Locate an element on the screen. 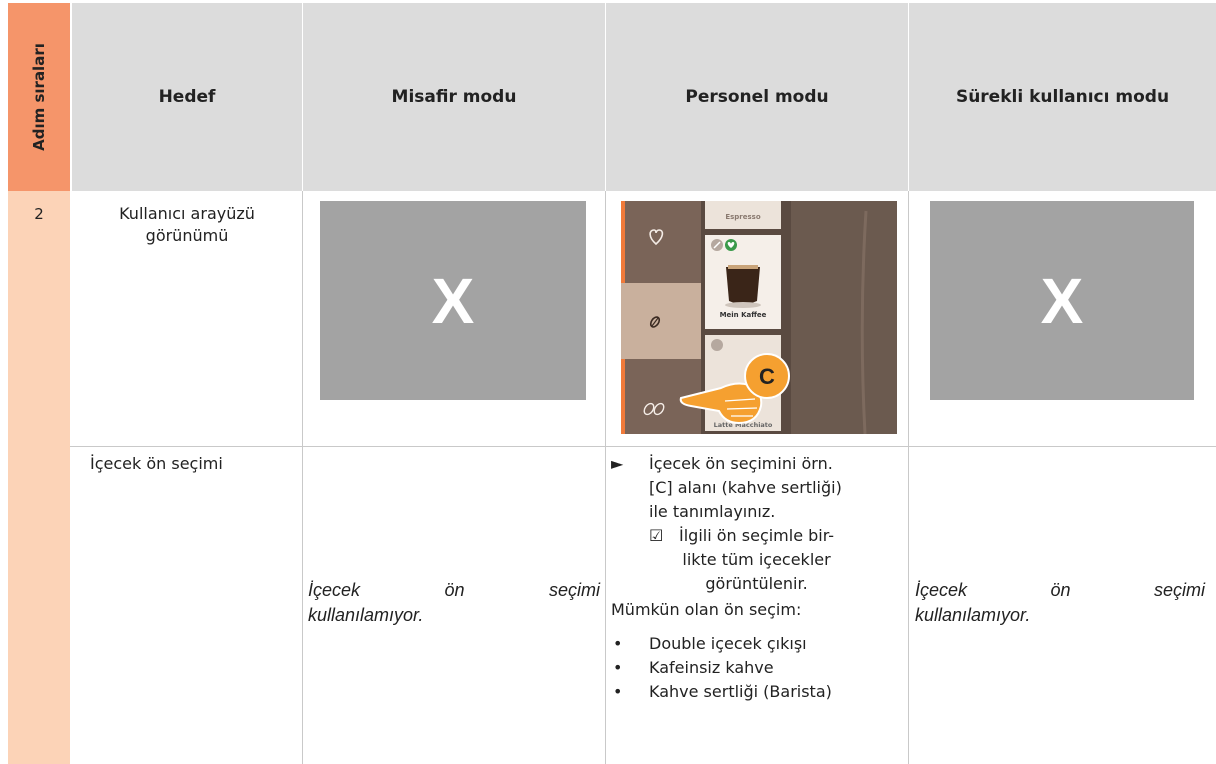 The width and height of the screenshot is (1216, 764). option-text: Double içecek çıkışı is located at coordinates (728, 643).